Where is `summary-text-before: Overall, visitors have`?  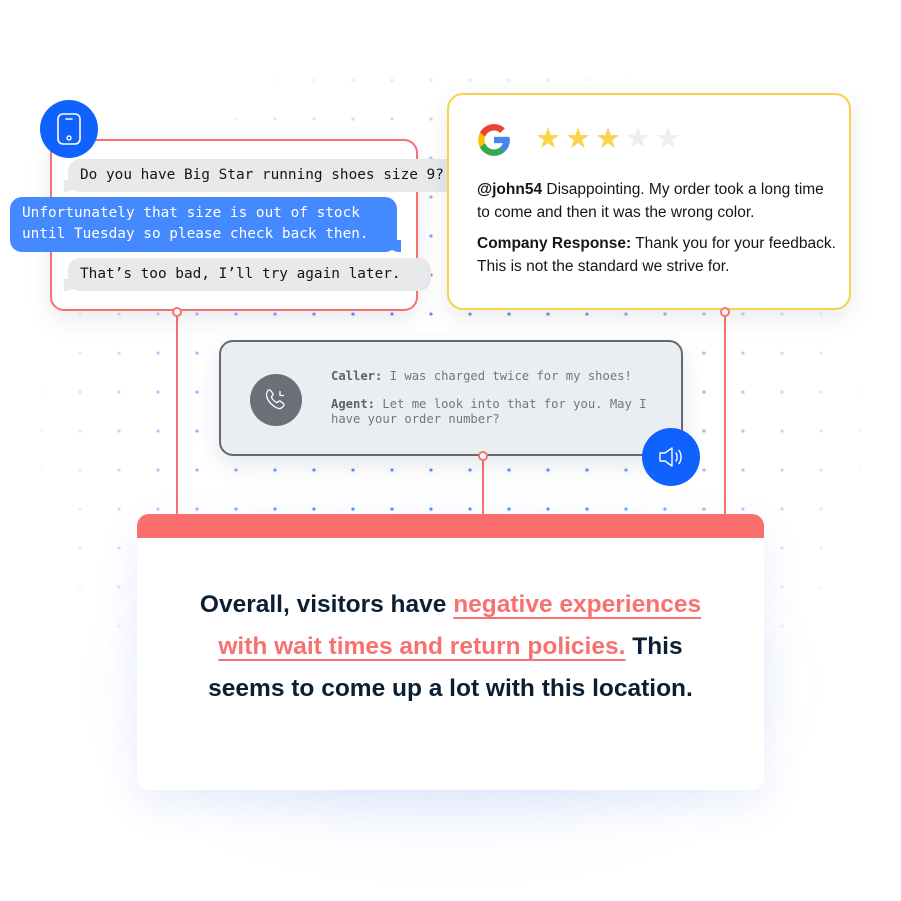
summary-text-before: Overall, visitors have is located at coordinates (326, 604).